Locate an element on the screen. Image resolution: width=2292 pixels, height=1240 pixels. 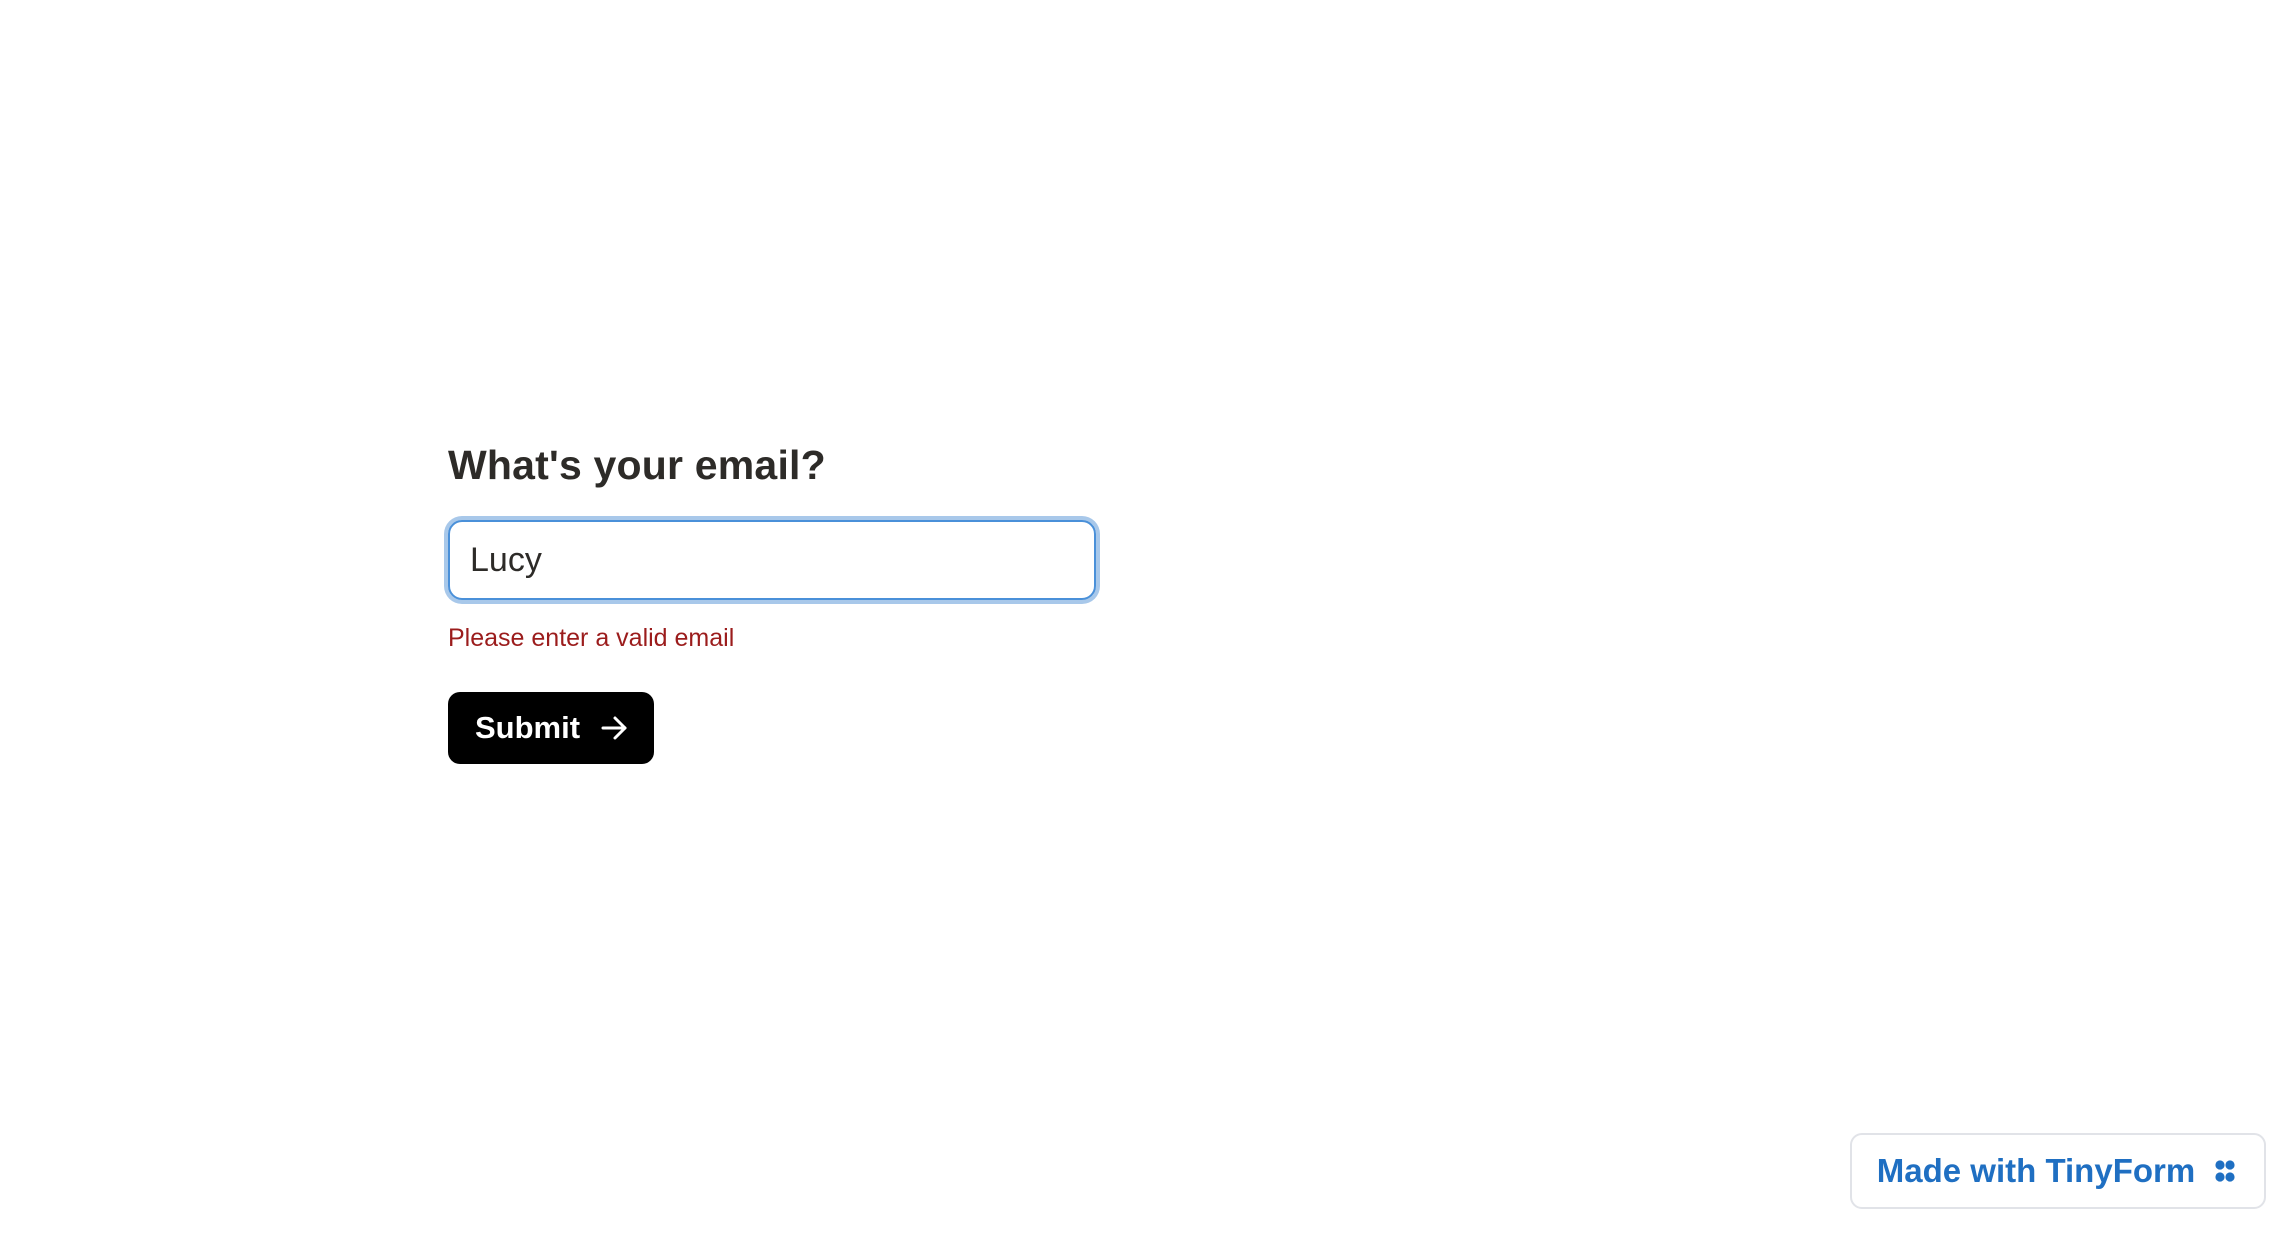
email-input is located at coordinates (772, 560).